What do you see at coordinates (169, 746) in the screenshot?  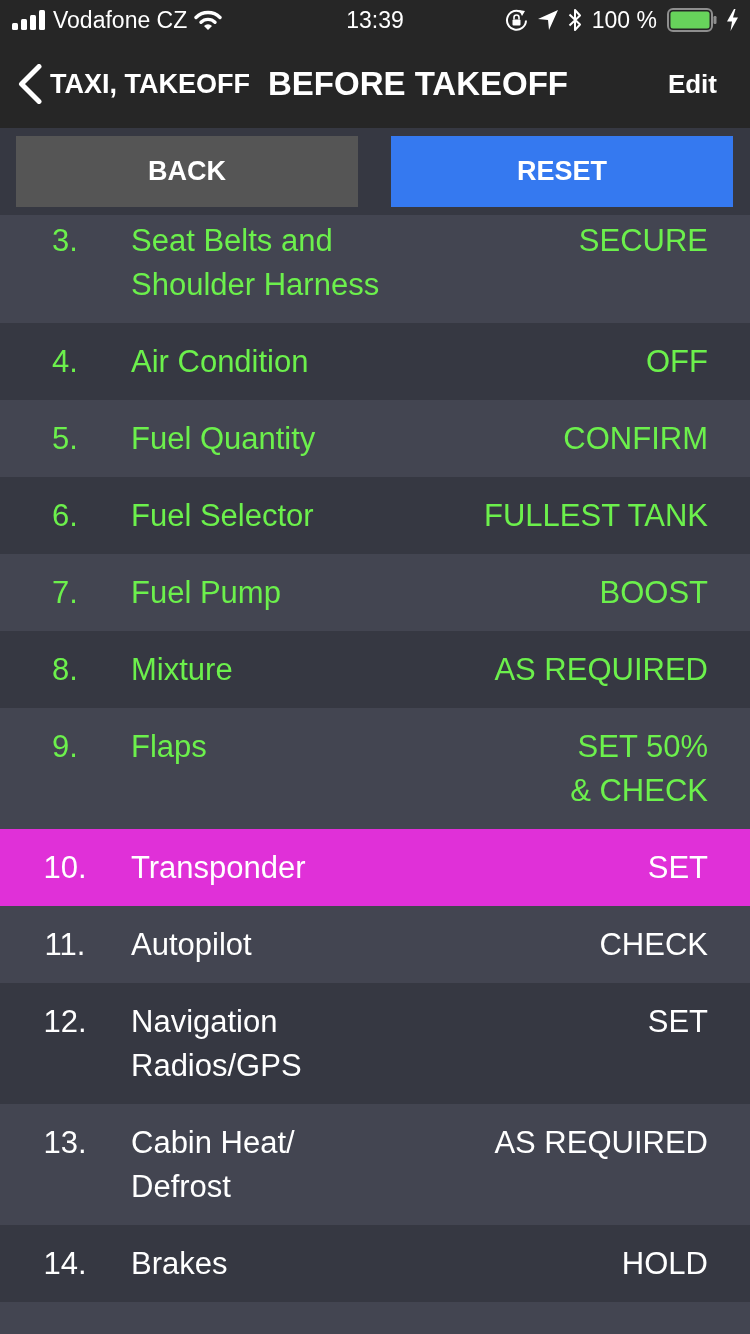 I see `item-name: Flaps` at bounding box center [169, 746].